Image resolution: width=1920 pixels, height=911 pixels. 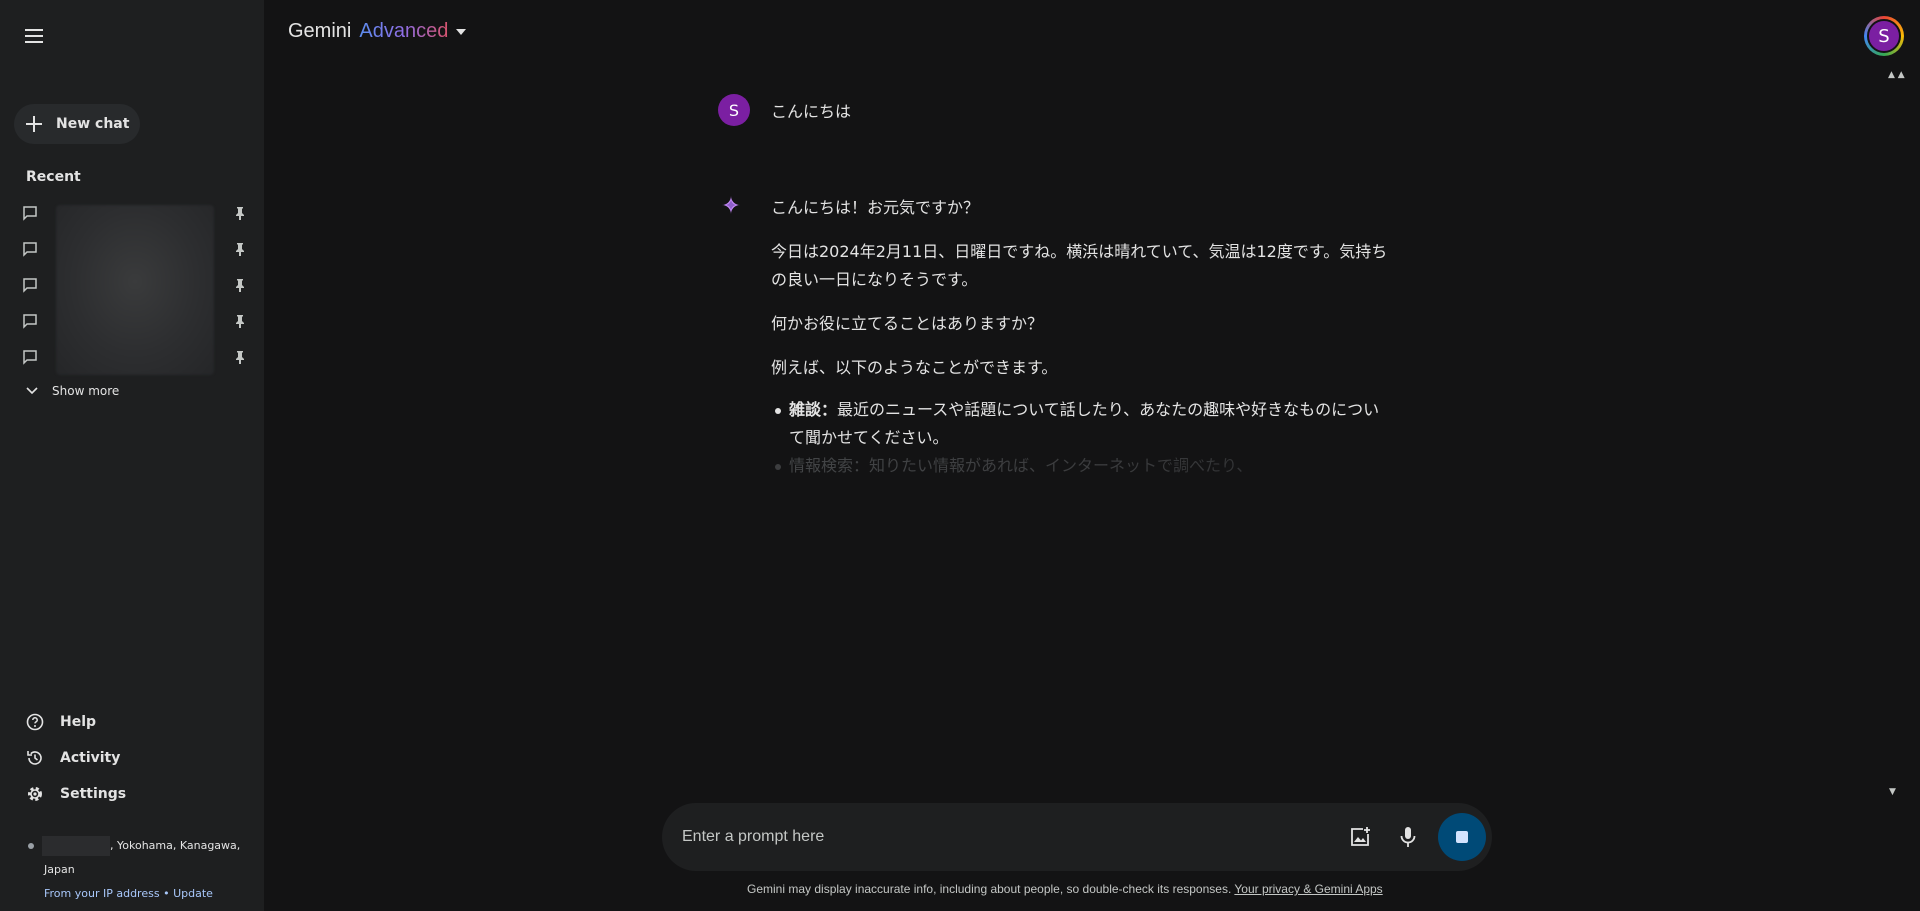 What do you see at coordinates (93, 794) in the screenshot?
I see `settings-label: Settings` at bounding box center [93, 794].